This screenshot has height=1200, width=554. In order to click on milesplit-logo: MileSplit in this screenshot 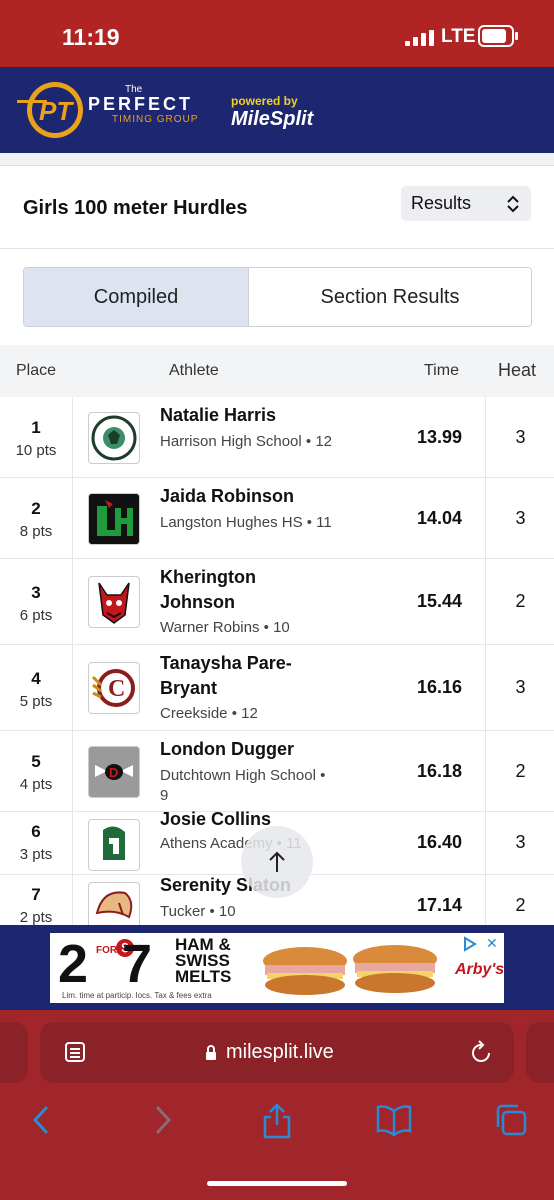, I will do `click(272, 119)`.